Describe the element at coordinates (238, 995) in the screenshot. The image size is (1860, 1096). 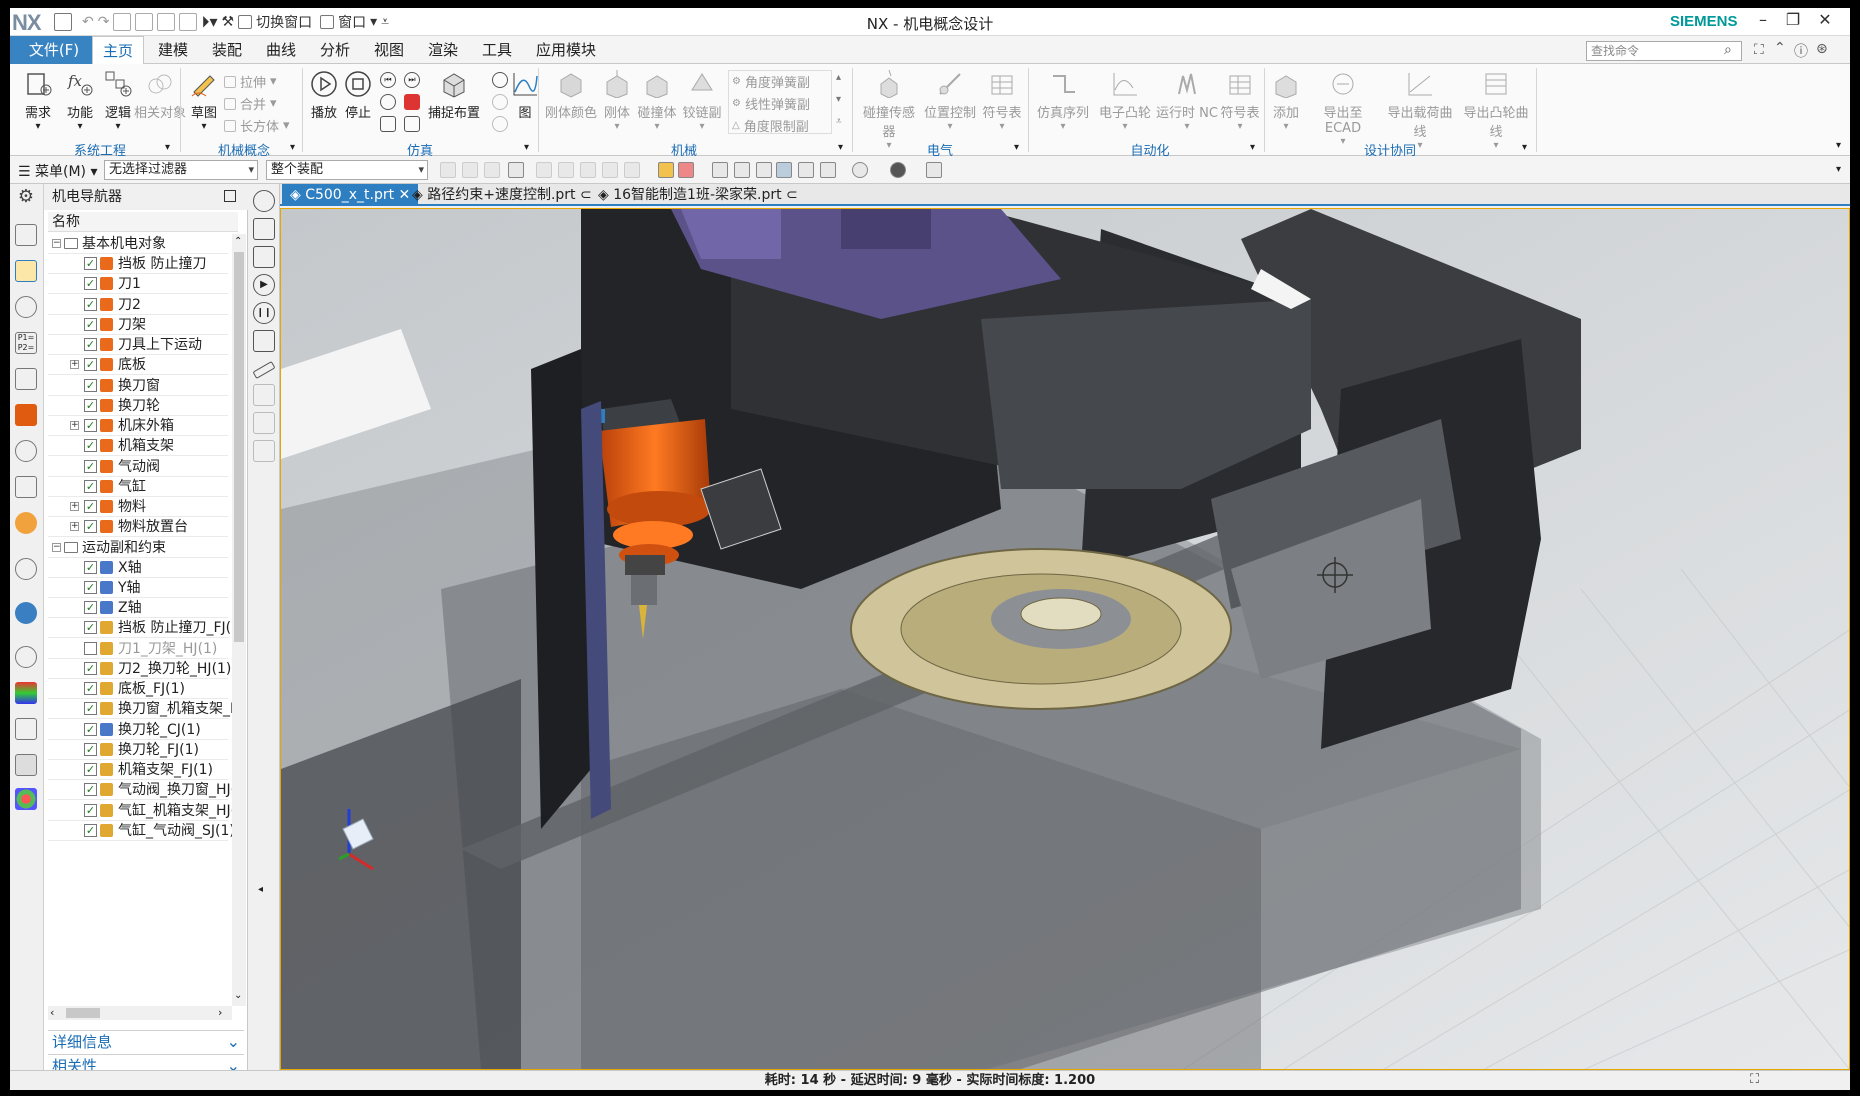
I see `scroll-down-icon: ⌄` at that location.